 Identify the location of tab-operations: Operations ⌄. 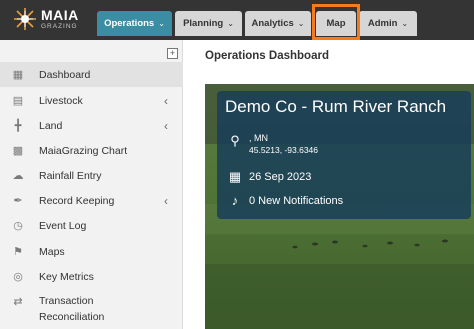
(134, 23).